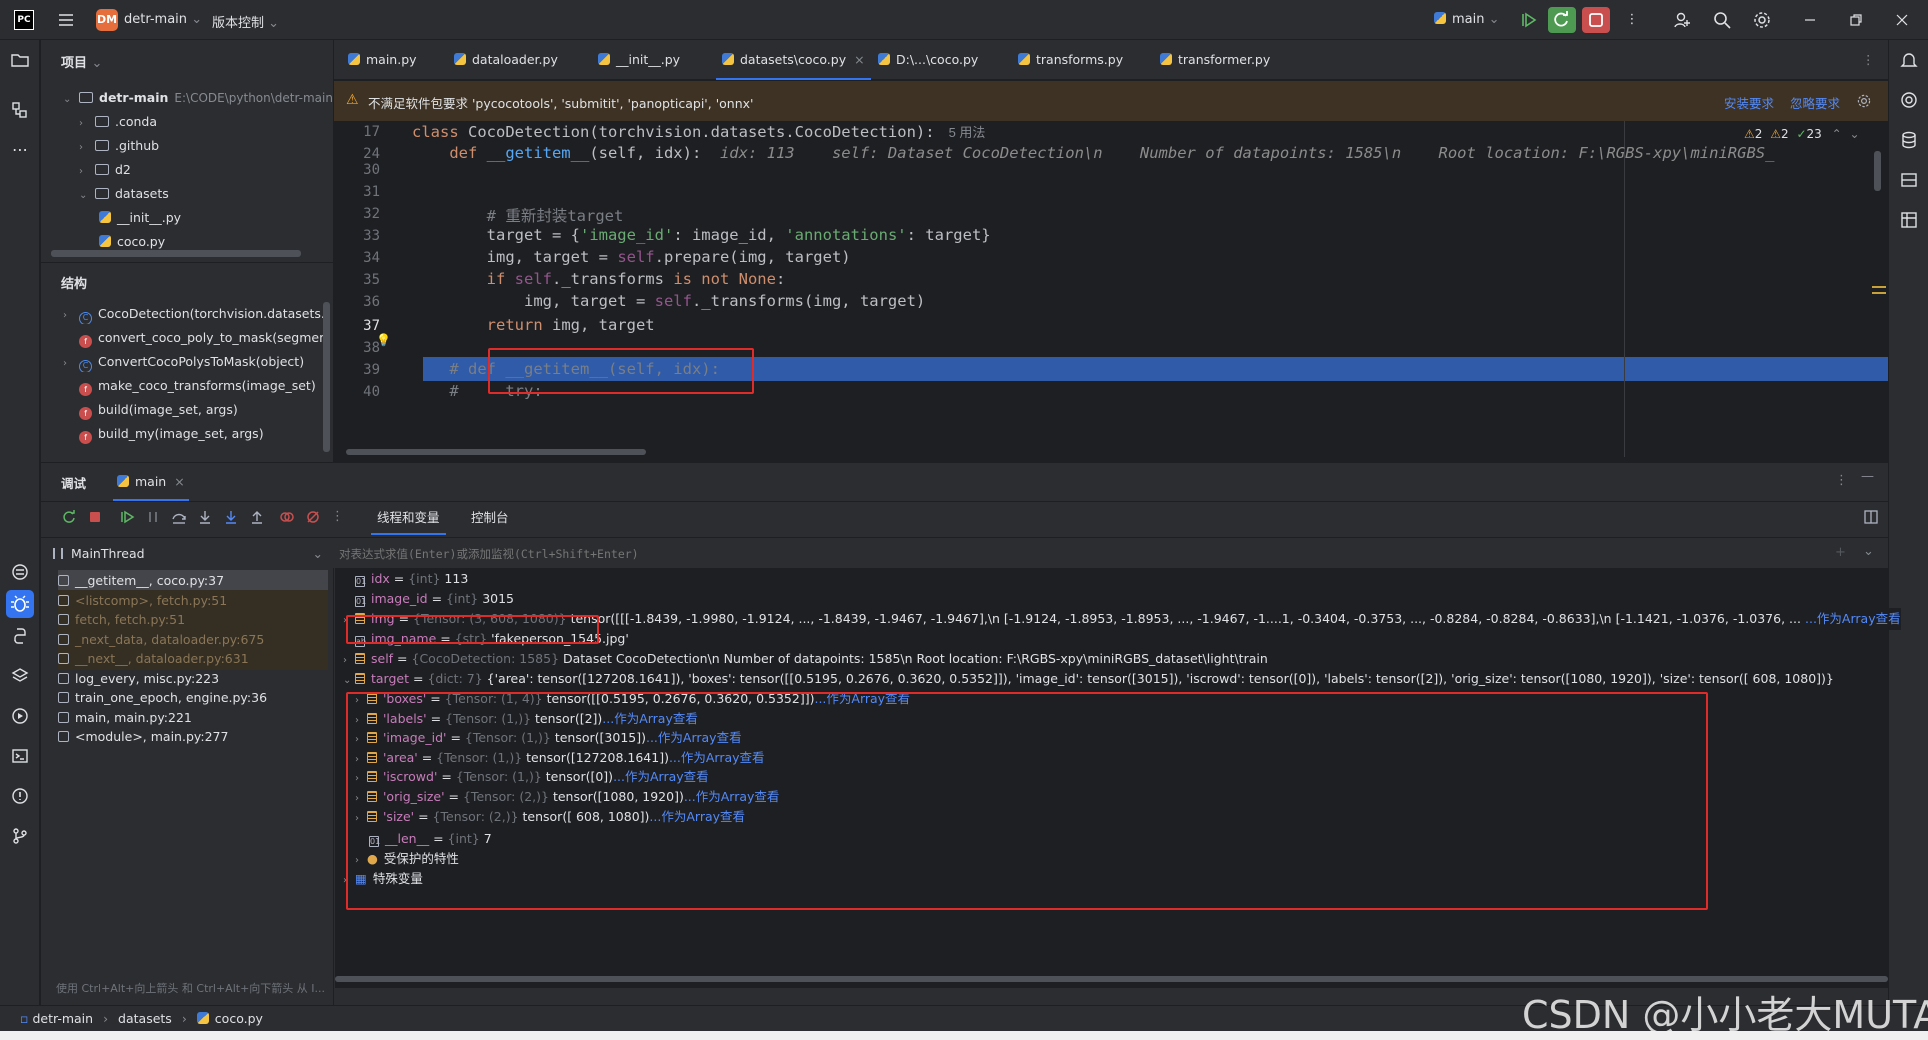  What do you see at coordinates (1902, 20) in the screenshot?
I see `close-icon` at bounding box center [1902, 20].